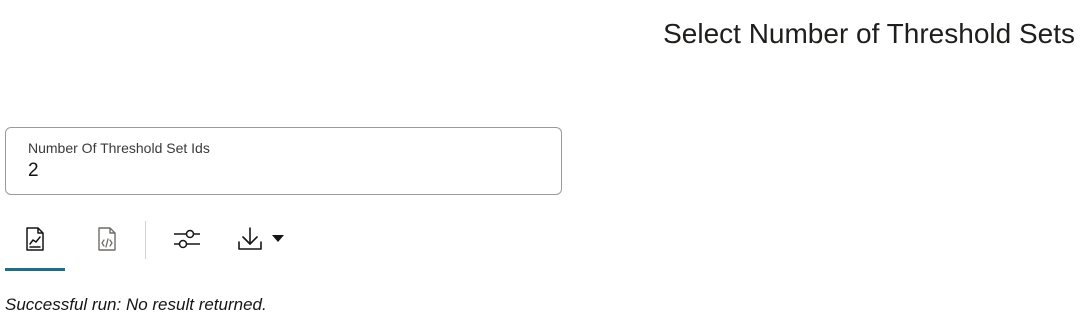 The image size is (1083, 325). Describe the element at coordinates (35, 269) in the screenshot. I see `active-tab-indicator` at that location.